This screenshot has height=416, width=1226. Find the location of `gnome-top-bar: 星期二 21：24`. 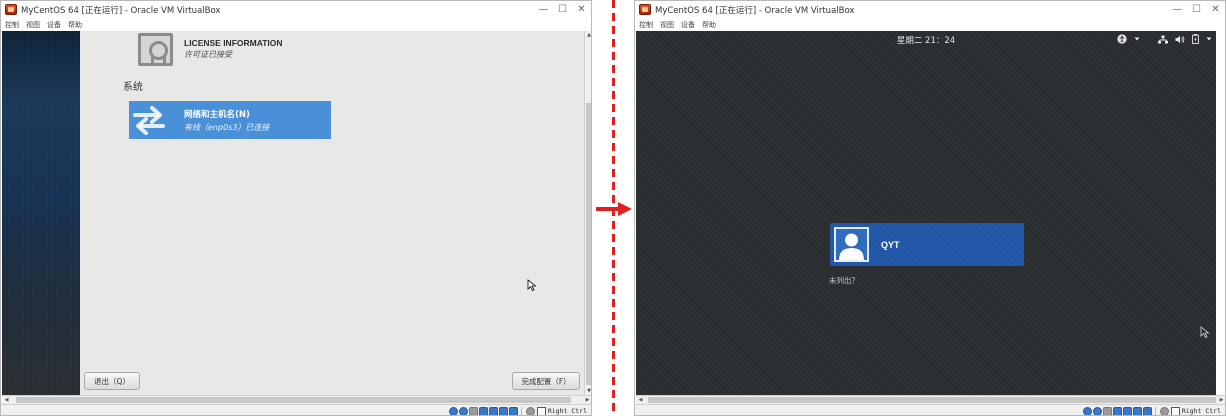

gnome-top-bar: 星期二 21：24 is located at coordinates (926, 39).